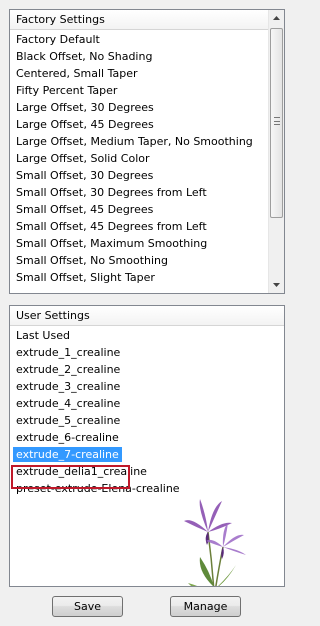 This screenshot has width=320, height=626. I want to click on factory-list-scrollbar, so click(276, 151).